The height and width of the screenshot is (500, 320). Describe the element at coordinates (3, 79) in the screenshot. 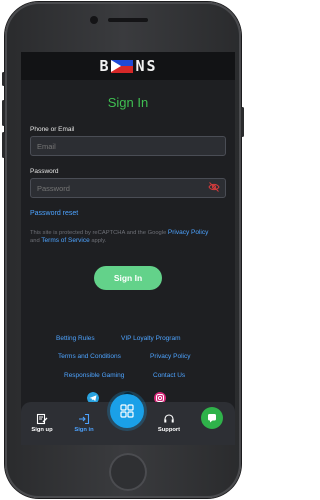

I see `mute-switch` at that location.